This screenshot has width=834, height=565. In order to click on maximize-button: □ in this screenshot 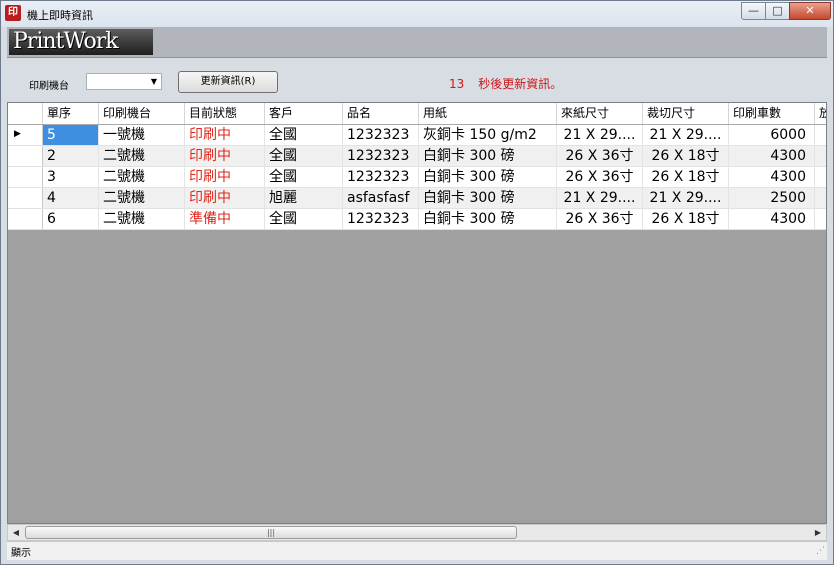, I will do `click(777, 11)`.